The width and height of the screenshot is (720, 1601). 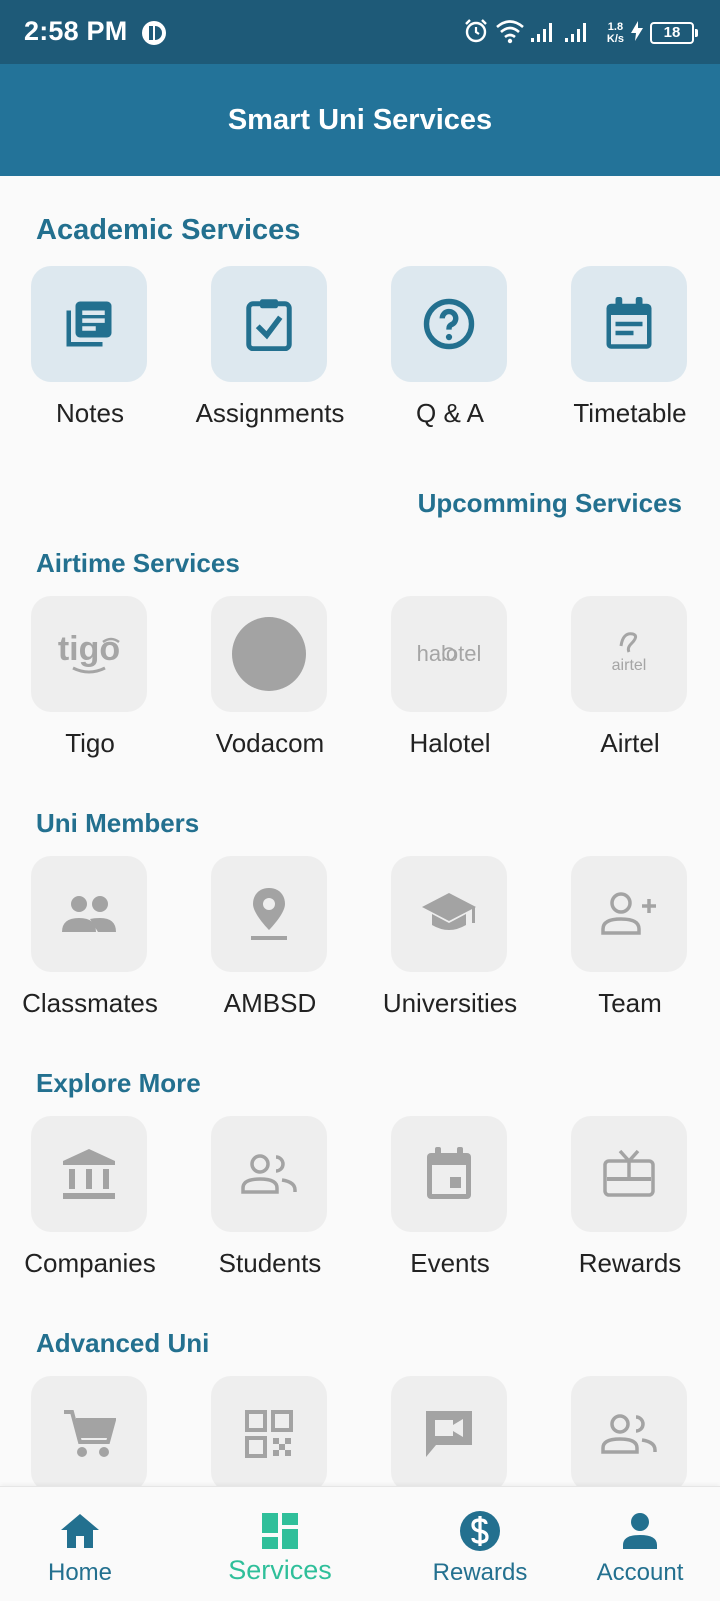 What do you see at coordinates (269, 325) in the screenshot?
I see `clipboard-check-icon` at bounding box center [269, 325].